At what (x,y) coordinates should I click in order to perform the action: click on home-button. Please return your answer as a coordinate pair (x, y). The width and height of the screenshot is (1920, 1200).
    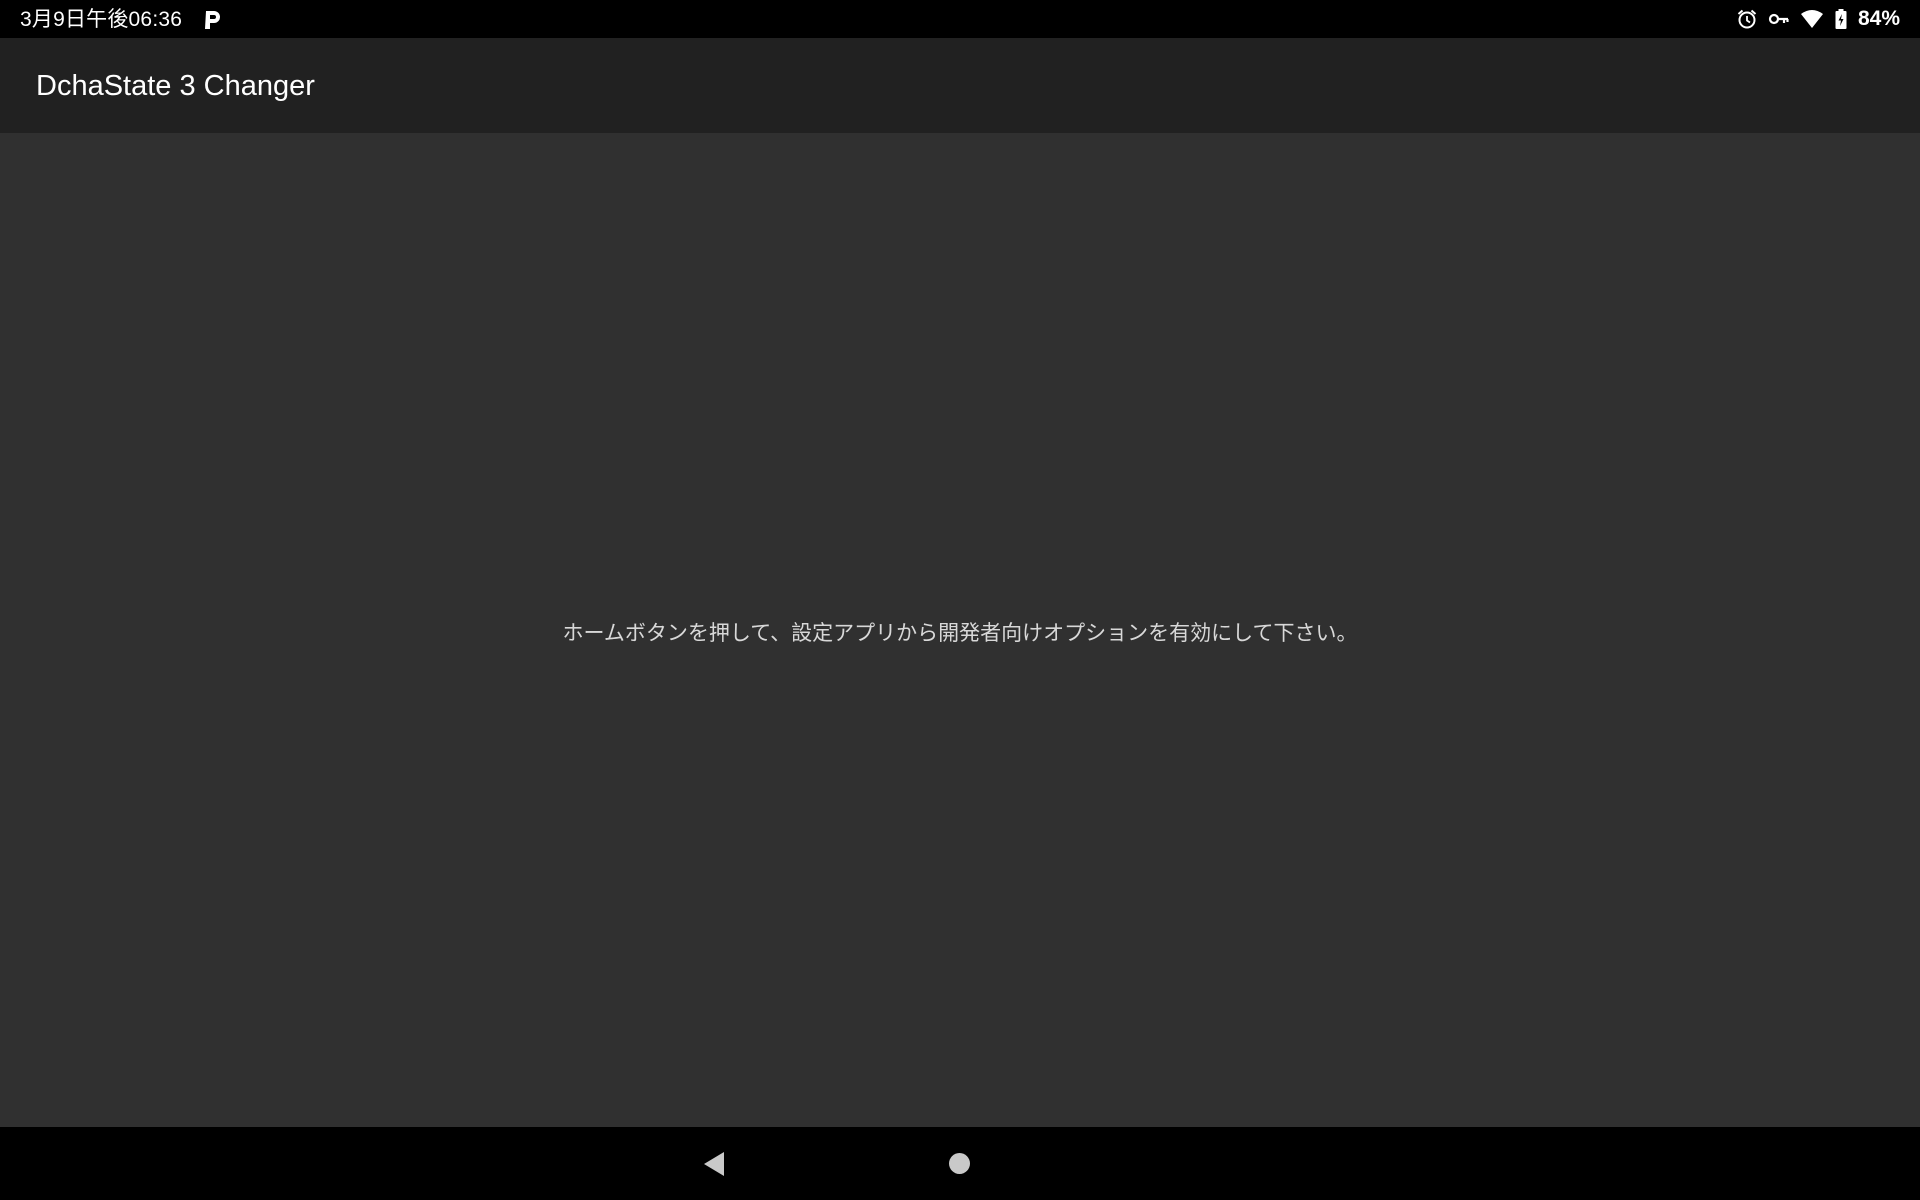
    Looking at the image, I should click on (959, 1163).